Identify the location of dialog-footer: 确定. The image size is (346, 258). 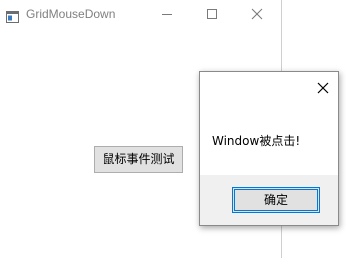
(269, 200).